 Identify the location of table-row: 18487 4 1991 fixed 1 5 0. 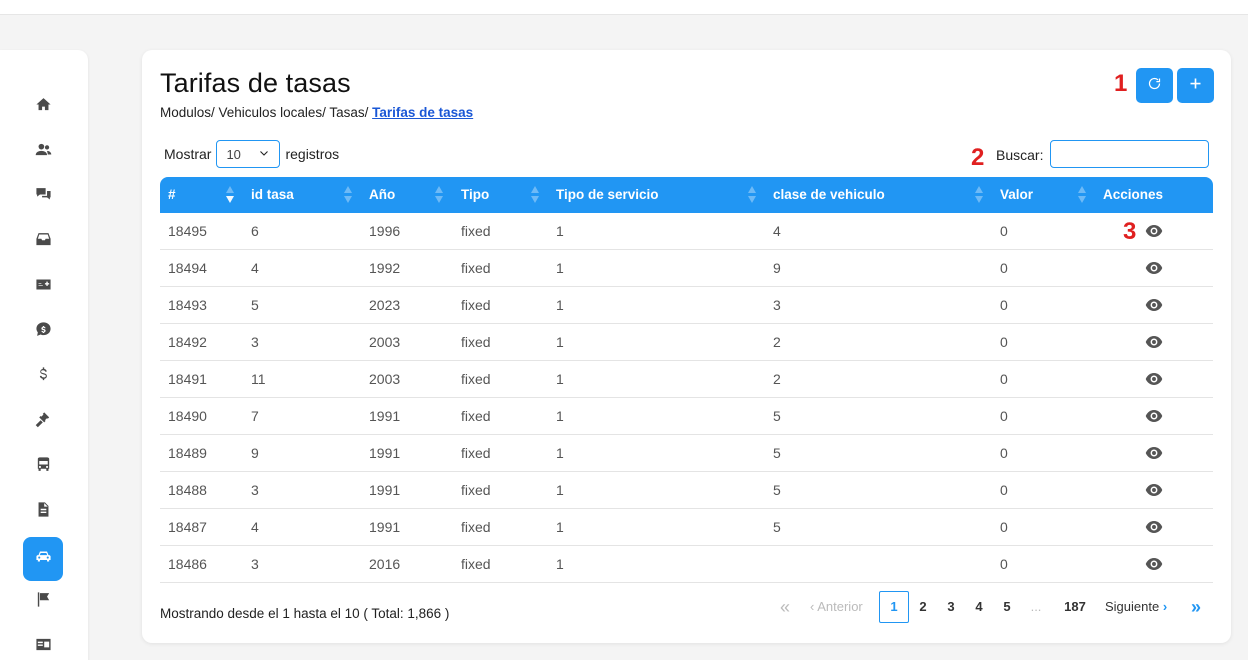
(686, 527).